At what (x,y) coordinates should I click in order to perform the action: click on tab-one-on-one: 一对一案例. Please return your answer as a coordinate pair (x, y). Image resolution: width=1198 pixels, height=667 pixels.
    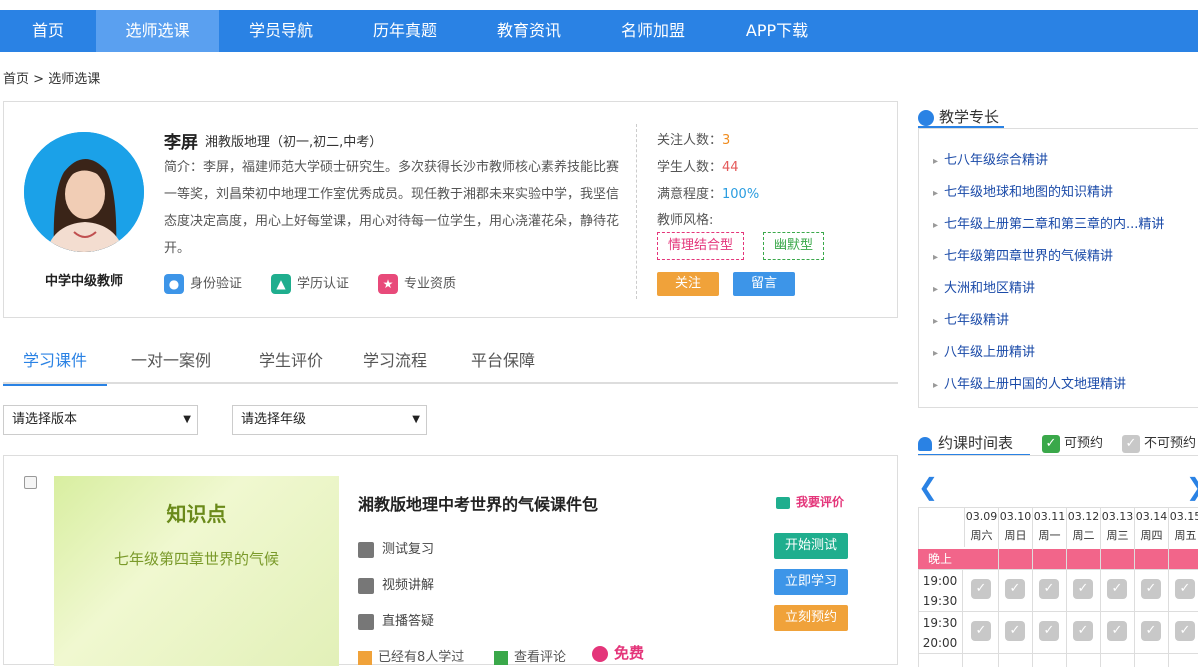
    Looking at the image, I should click on (171, 362).